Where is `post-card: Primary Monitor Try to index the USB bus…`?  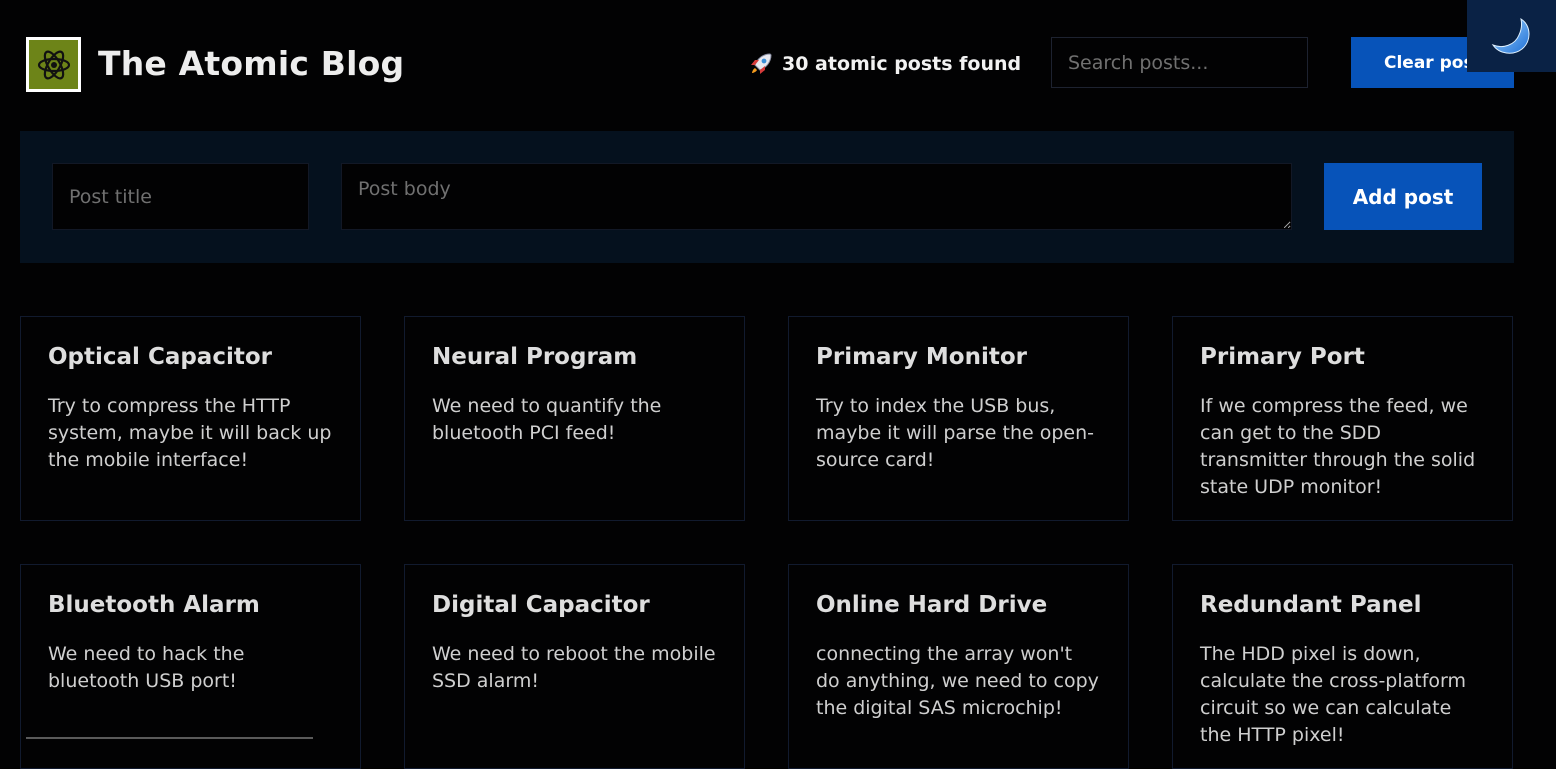
post-card: Primary Monitor Try to index the USB bus… is located at coordinates (958, 418).